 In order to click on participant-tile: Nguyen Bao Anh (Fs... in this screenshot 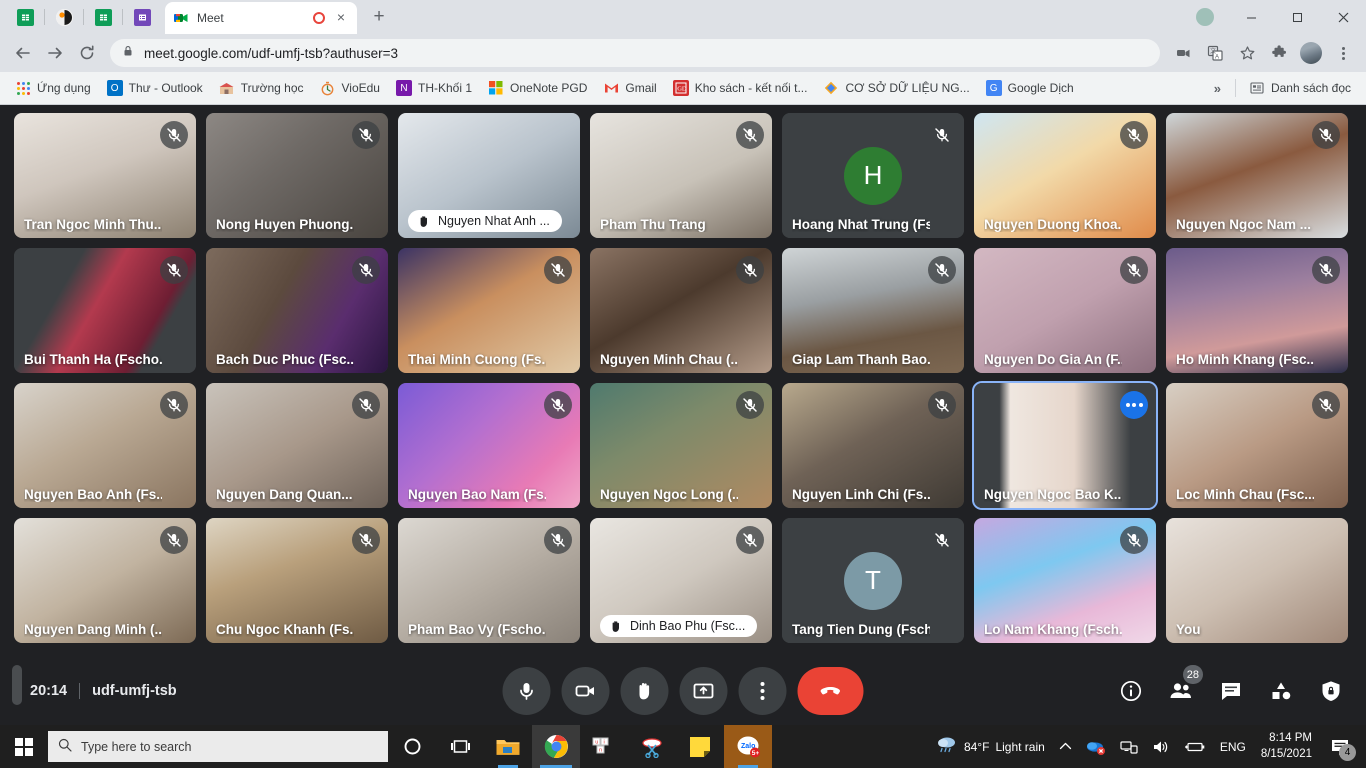, I will do `click(105, 445)`.